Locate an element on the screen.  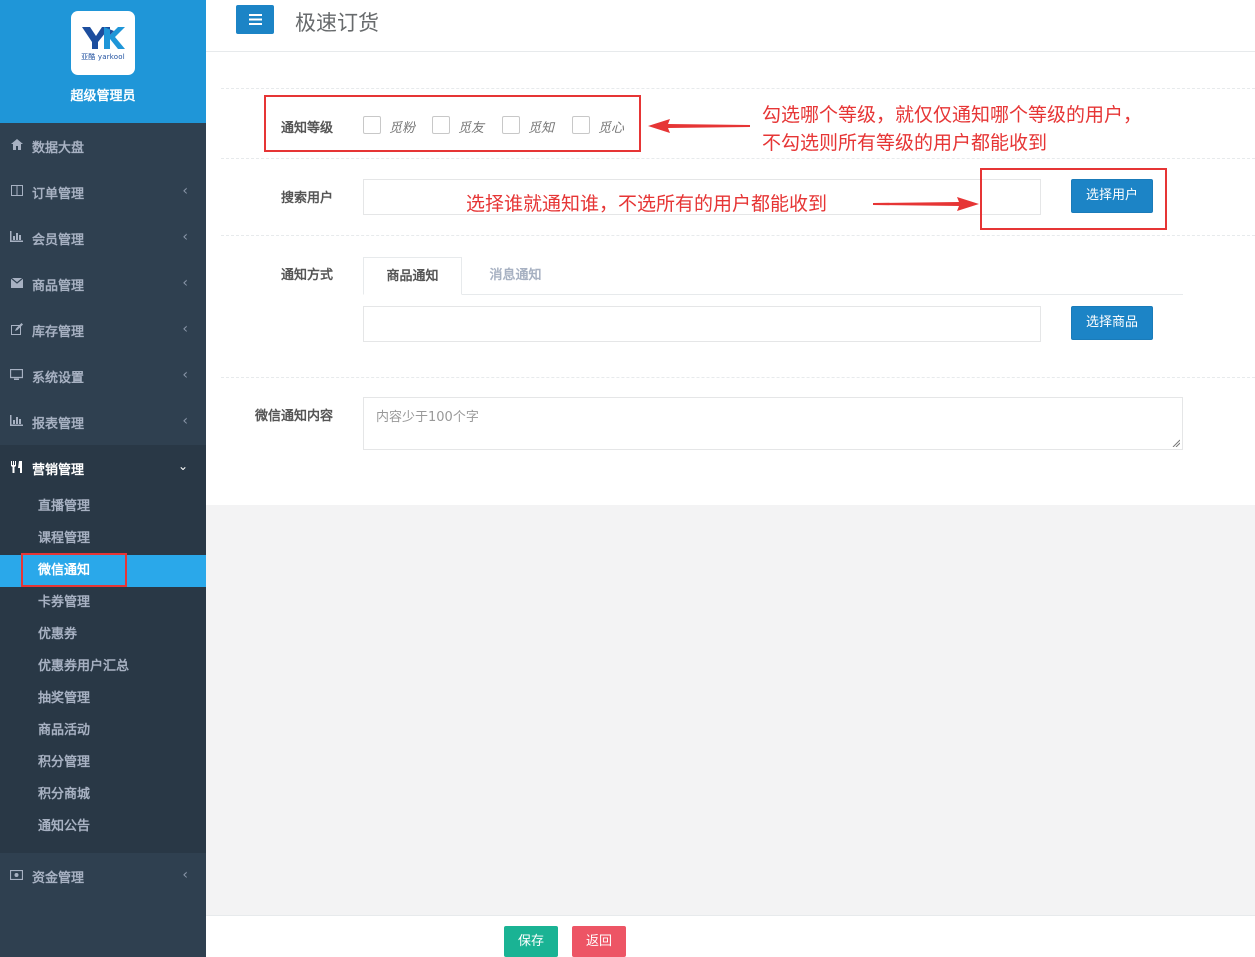
submenu-item-wechat-notify: 微信通知 is located at coordinates (103, 570).